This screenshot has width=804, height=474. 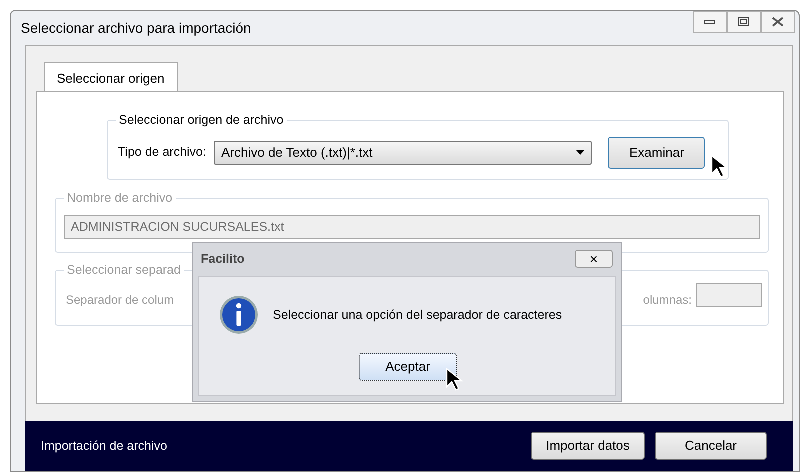 What do you see at coordinates (408, 366) in the screenshot?
I see `accept-button: Aceptar` at bounding box center [408, 366].